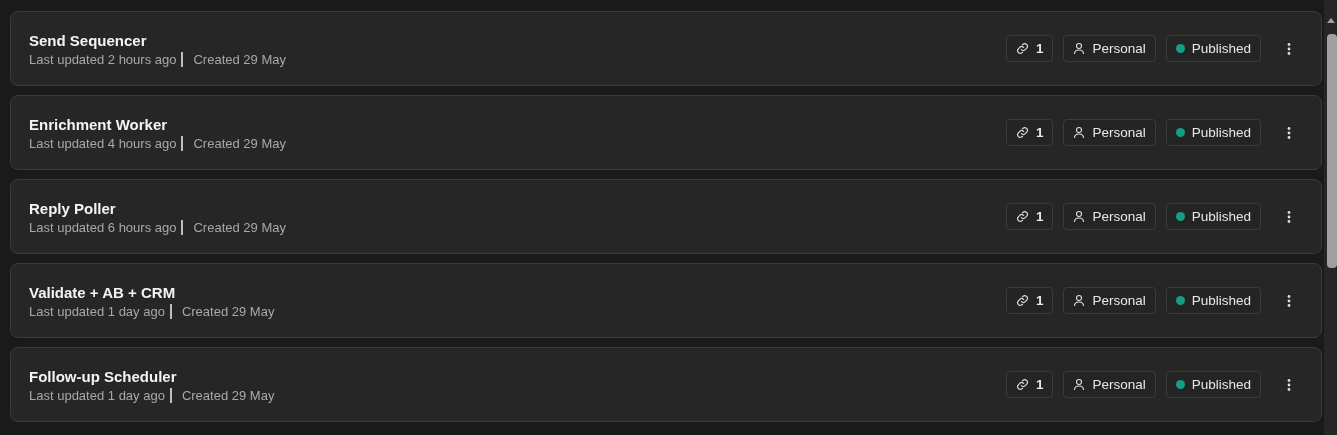 This screenshot has width=1337, height=435. I want to click on scroll-up-icon, so click(1331, 20).